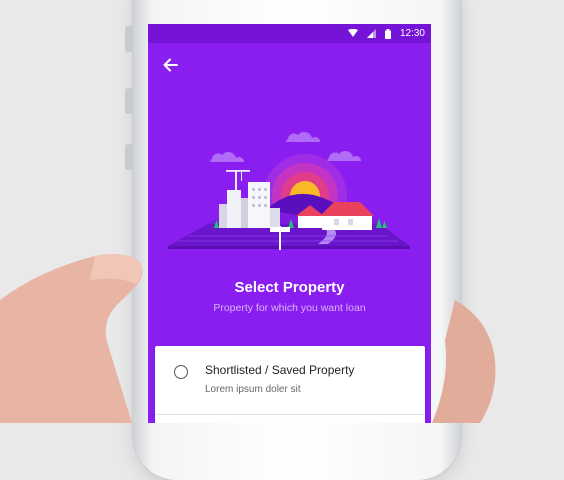 The width and height of the screenshot is (564, 480). What do you see at coordinates (352, 33) in the screenshot?
I see `wifi-icon` at bounding box center [352, 33].